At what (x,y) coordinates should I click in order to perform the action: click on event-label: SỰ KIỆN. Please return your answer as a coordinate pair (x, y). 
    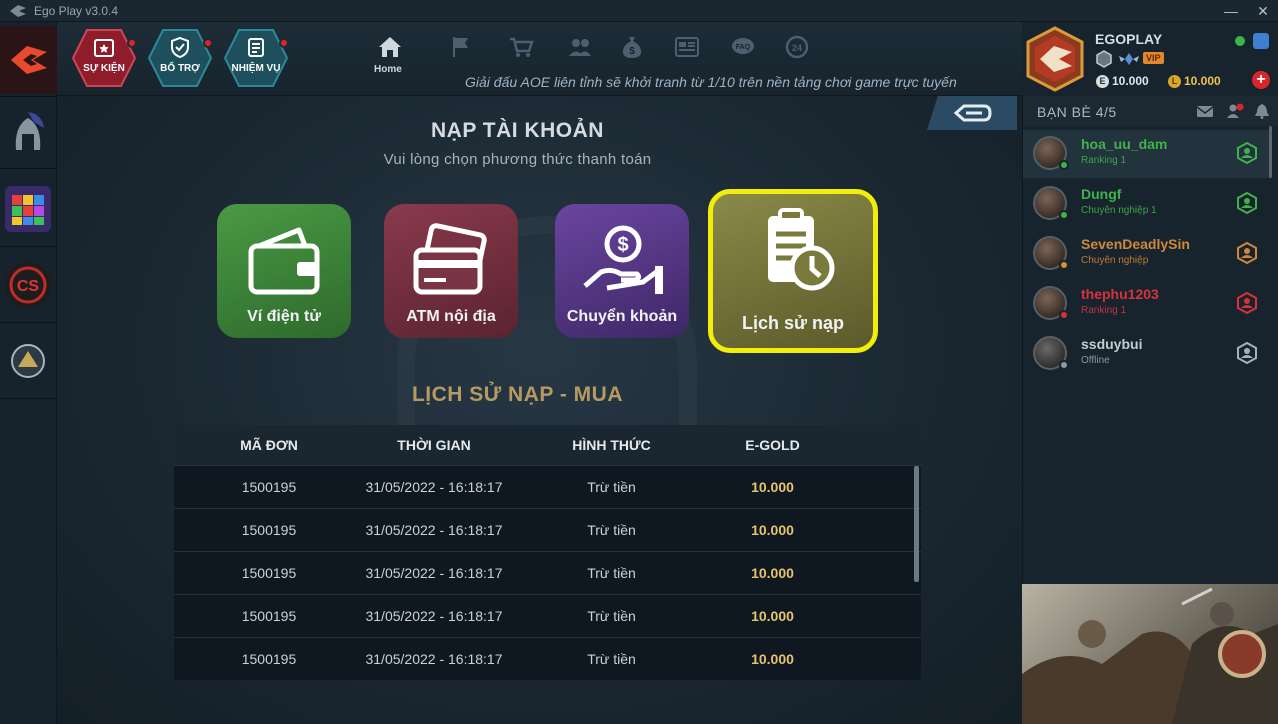
    Looking at the image, I should click on (104, 68).